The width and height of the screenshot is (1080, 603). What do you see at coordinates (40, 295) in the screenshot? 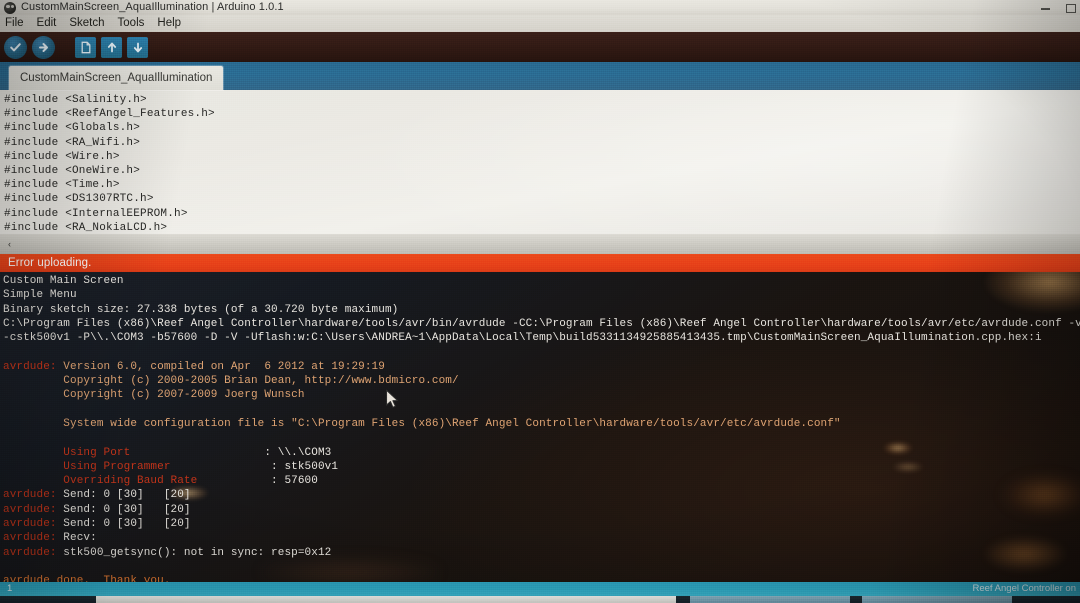
I see `console-line: Simple Menu` at bounding box center [40, 295].